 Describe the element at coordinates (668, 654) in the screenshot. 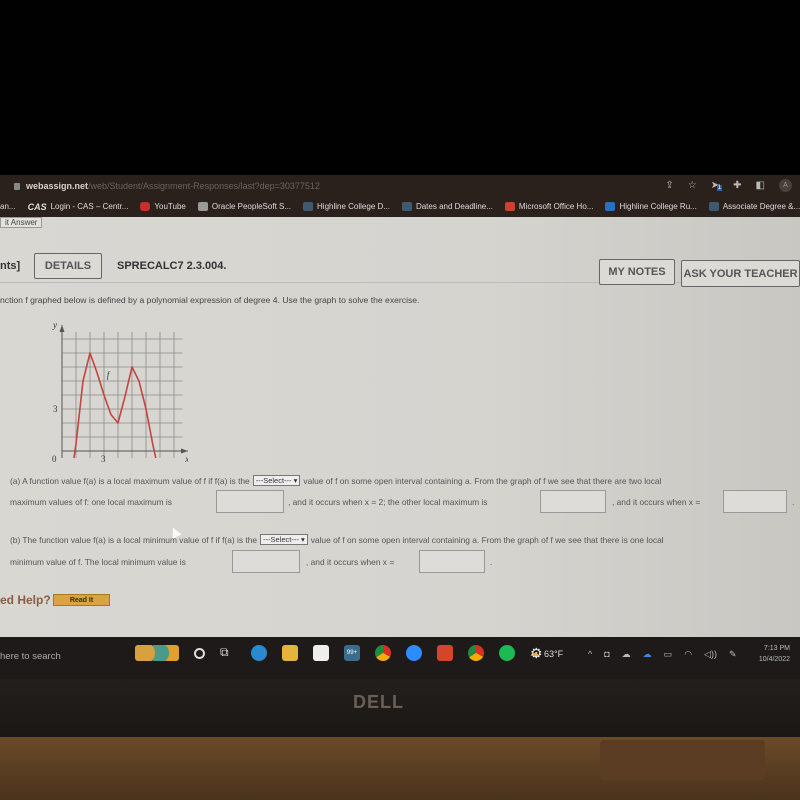

I see `battery-icon: ▭` at that location.